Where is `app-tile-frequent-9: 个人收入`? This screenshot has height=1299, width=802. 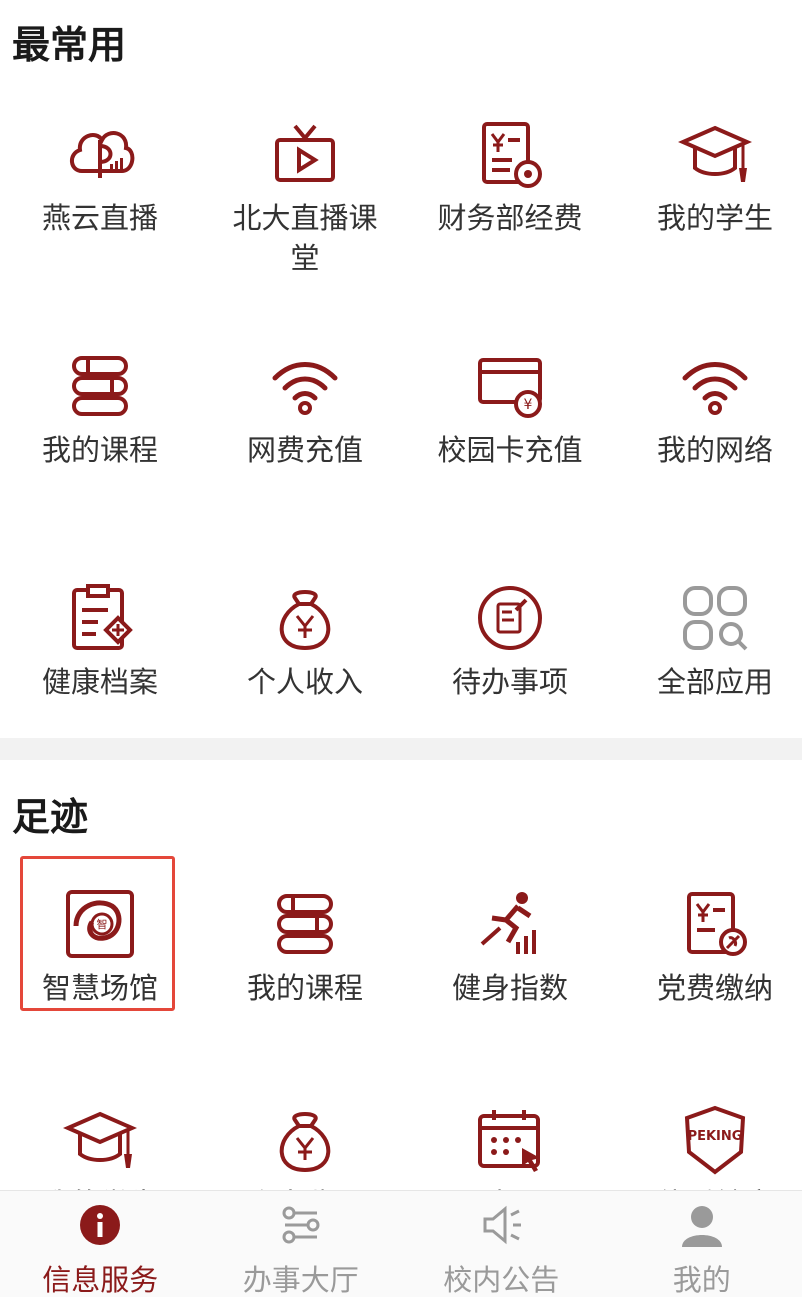
app-tile-frequent-9: 个人收入 is located at coordinates (305, 640).